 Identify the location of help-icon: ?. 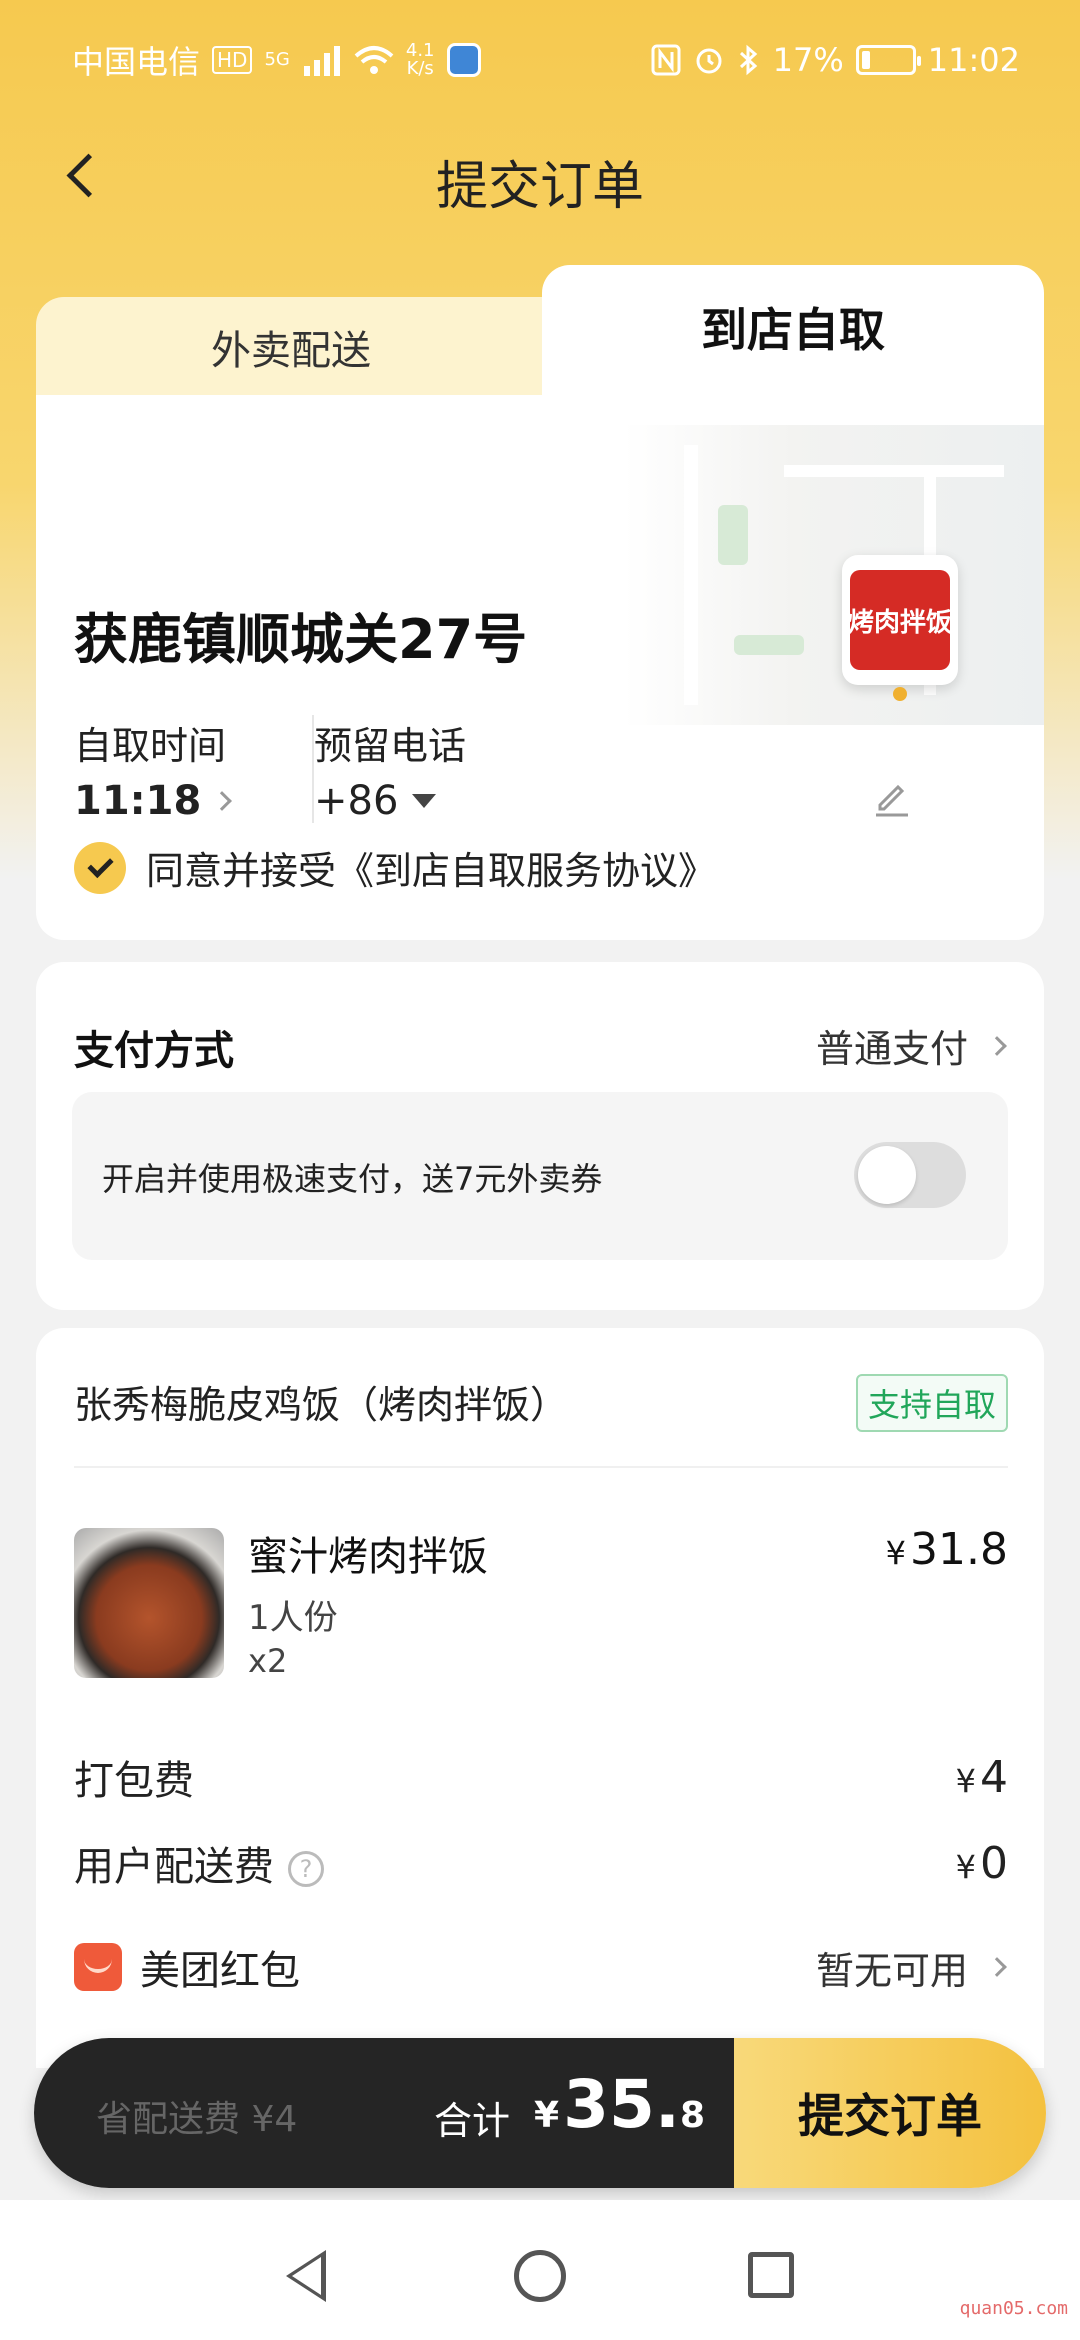
(306, 1869).